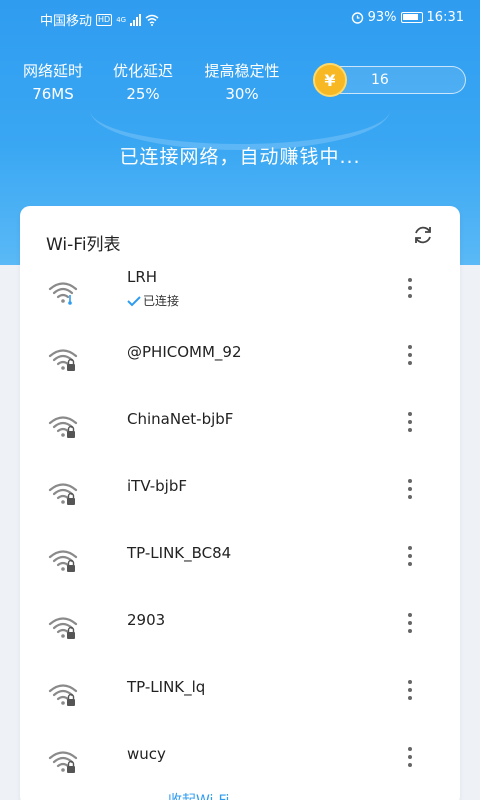 The image size is (480, 800). I want to click on stat-label: 网络延时, so click(52, 71).